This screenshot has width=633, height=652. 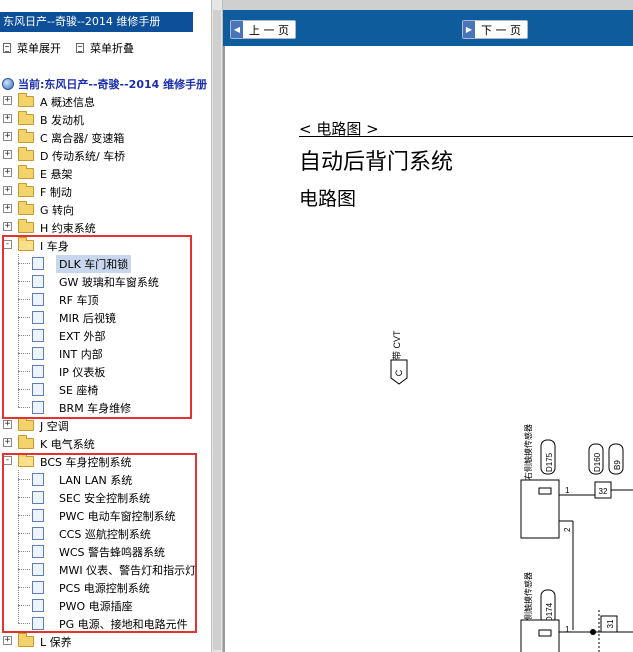 What do you see at coordinates (79, 300) in the screenshot?
I see `tree-leaf-label: RF 车顶` at bounding box center [79, 300].